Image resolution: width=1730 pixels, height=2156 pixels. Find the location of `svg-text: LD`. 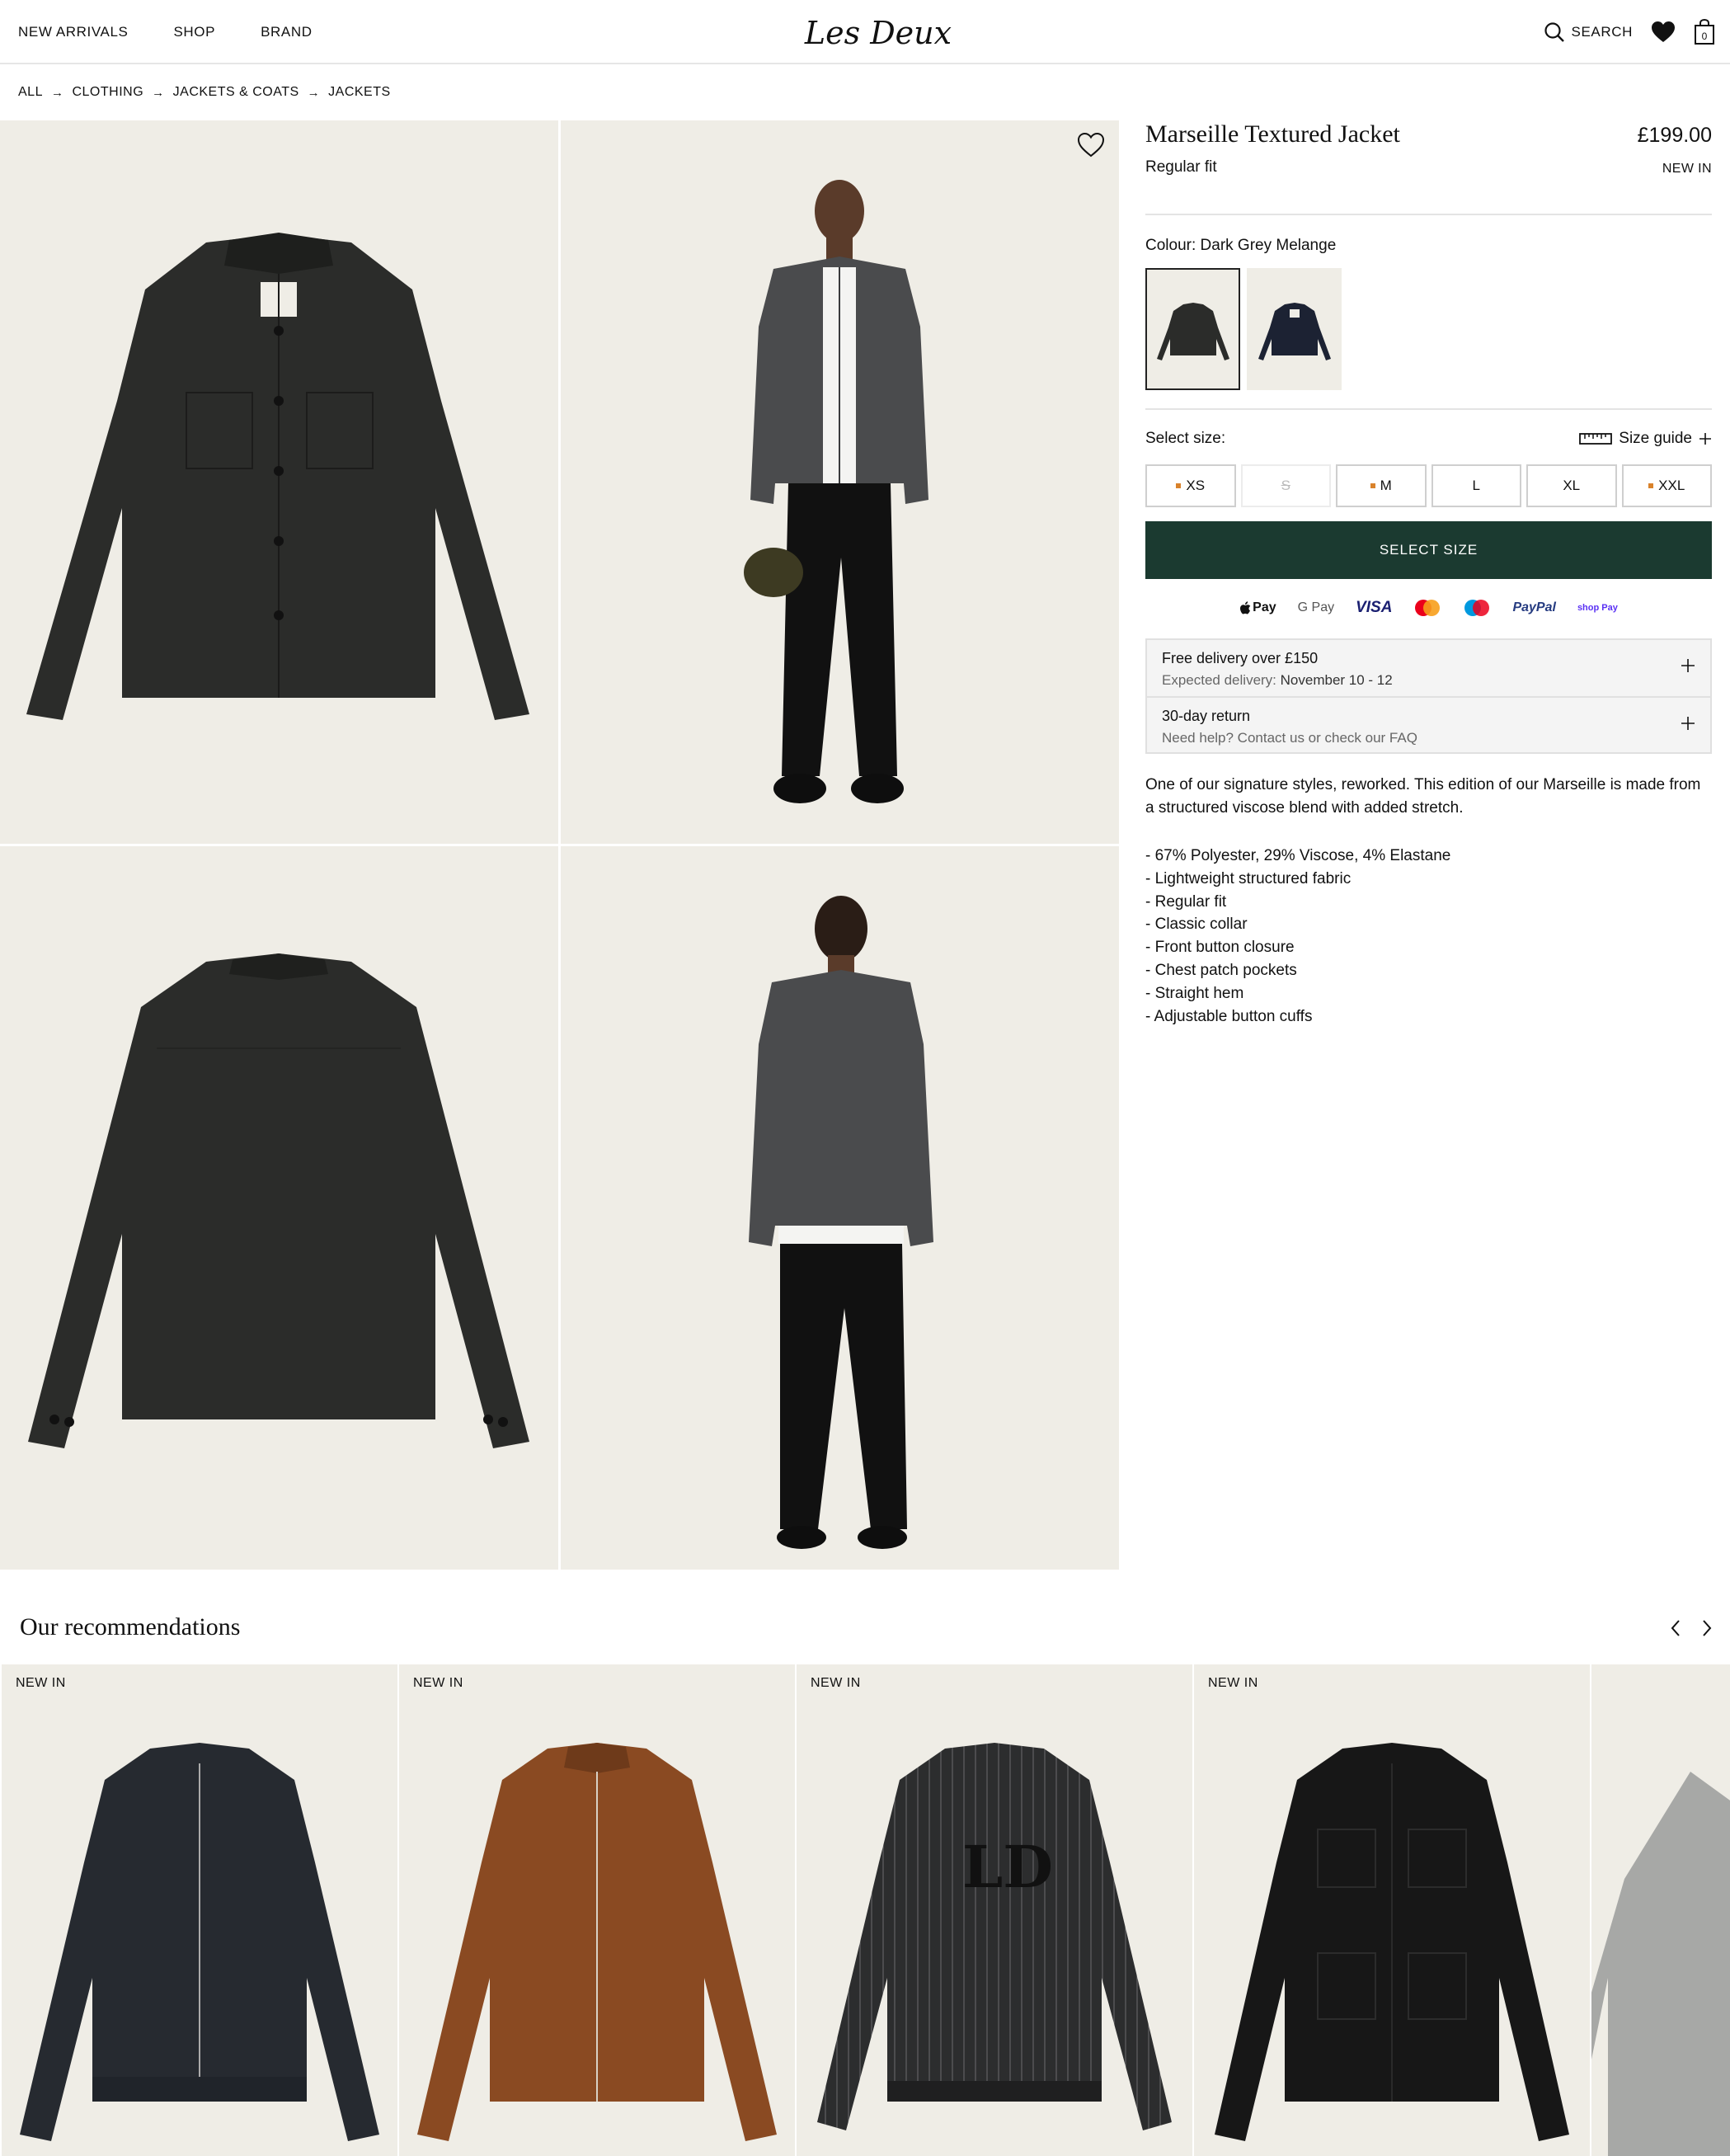

svg-text: LD is located at coordinates (1007, 1867).